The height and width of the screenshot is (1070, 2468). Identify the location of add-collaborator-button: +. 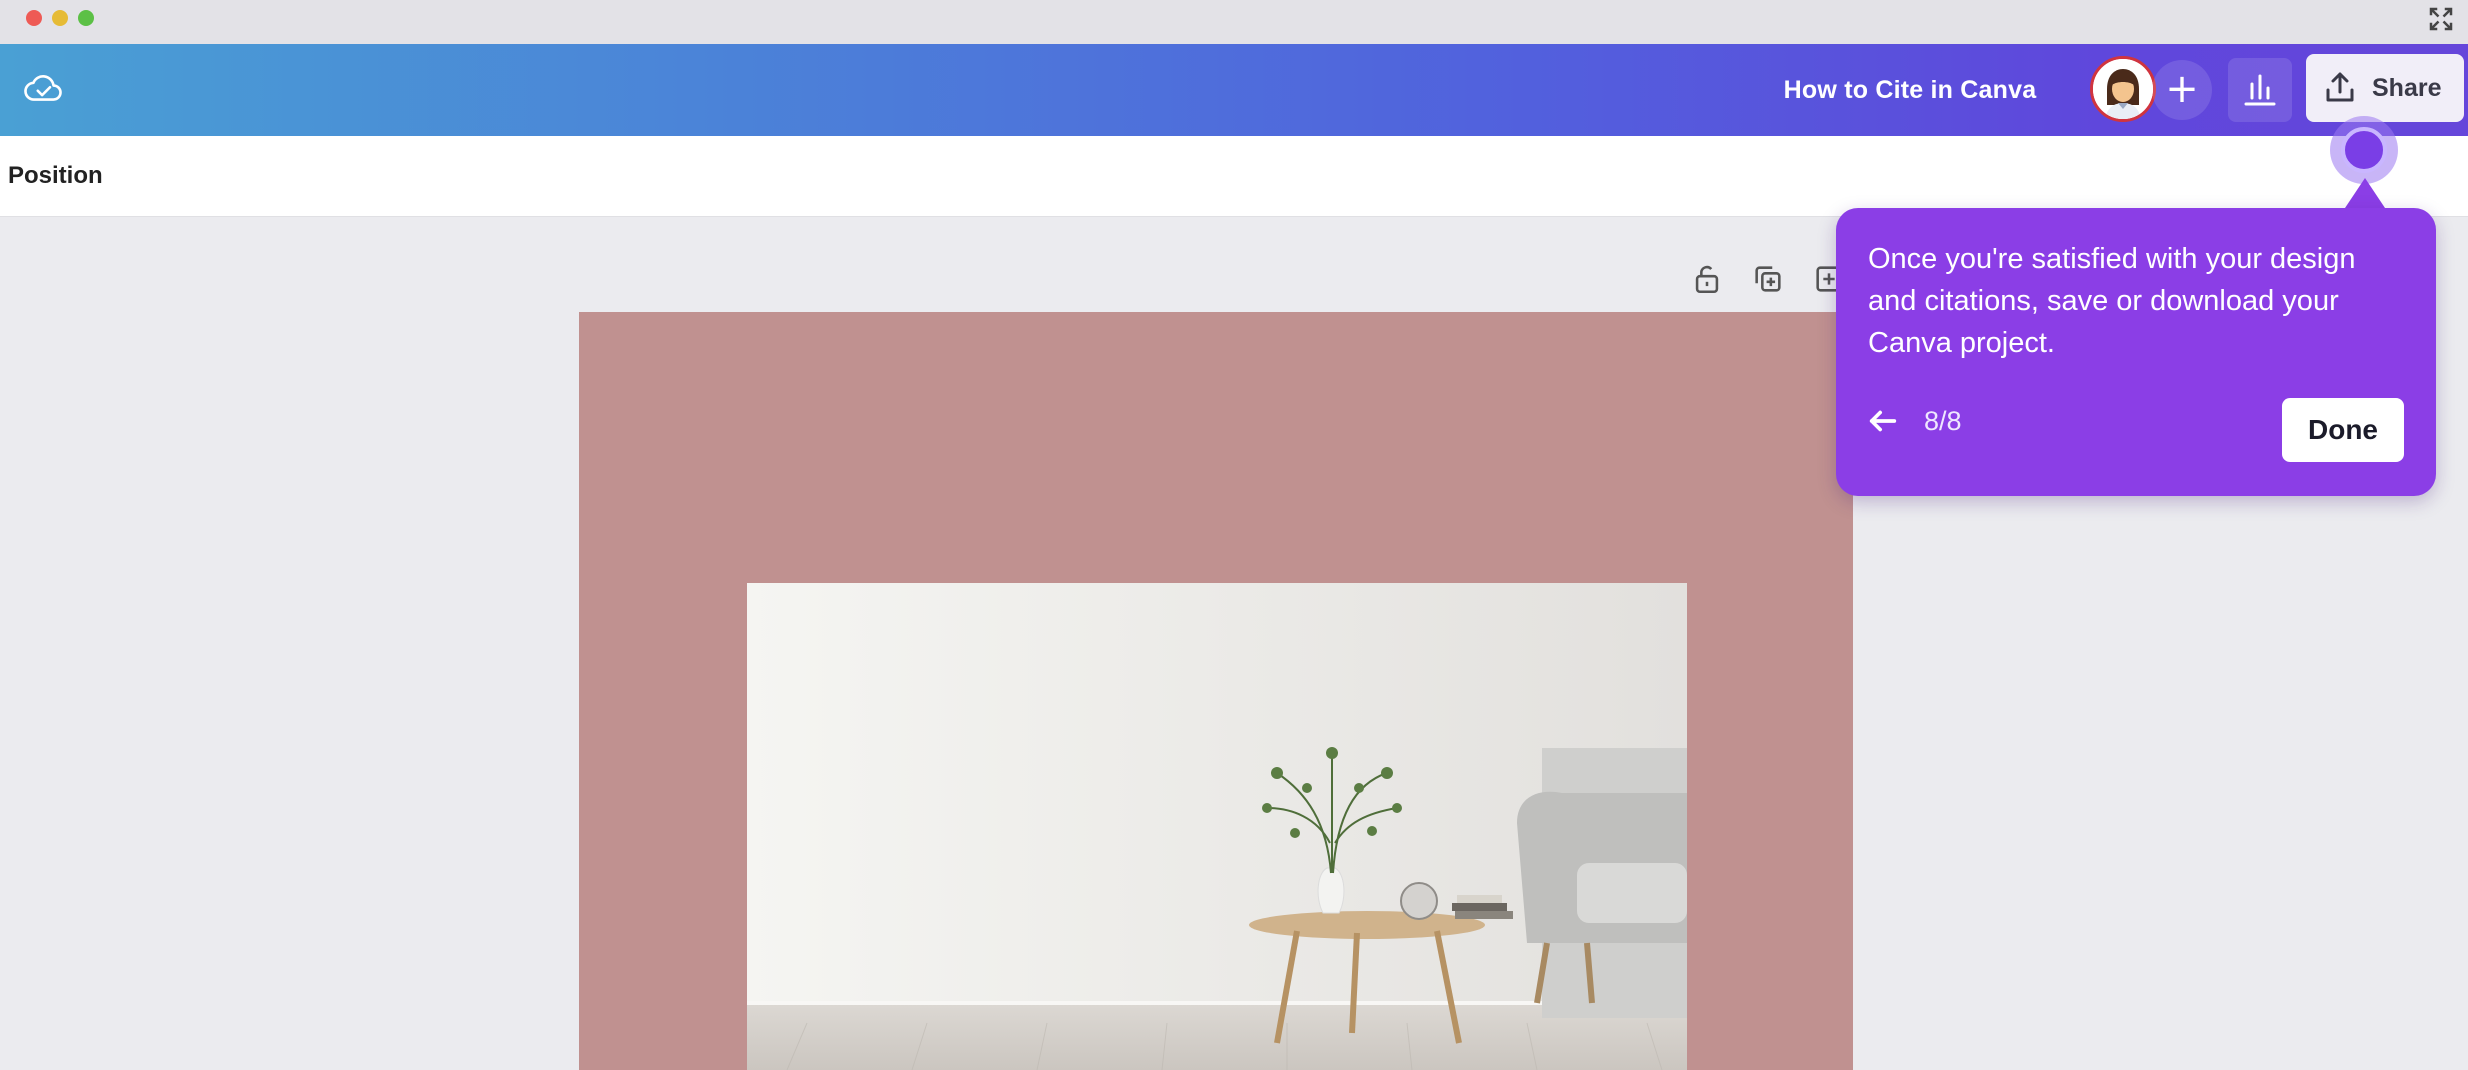
(2182, 90).